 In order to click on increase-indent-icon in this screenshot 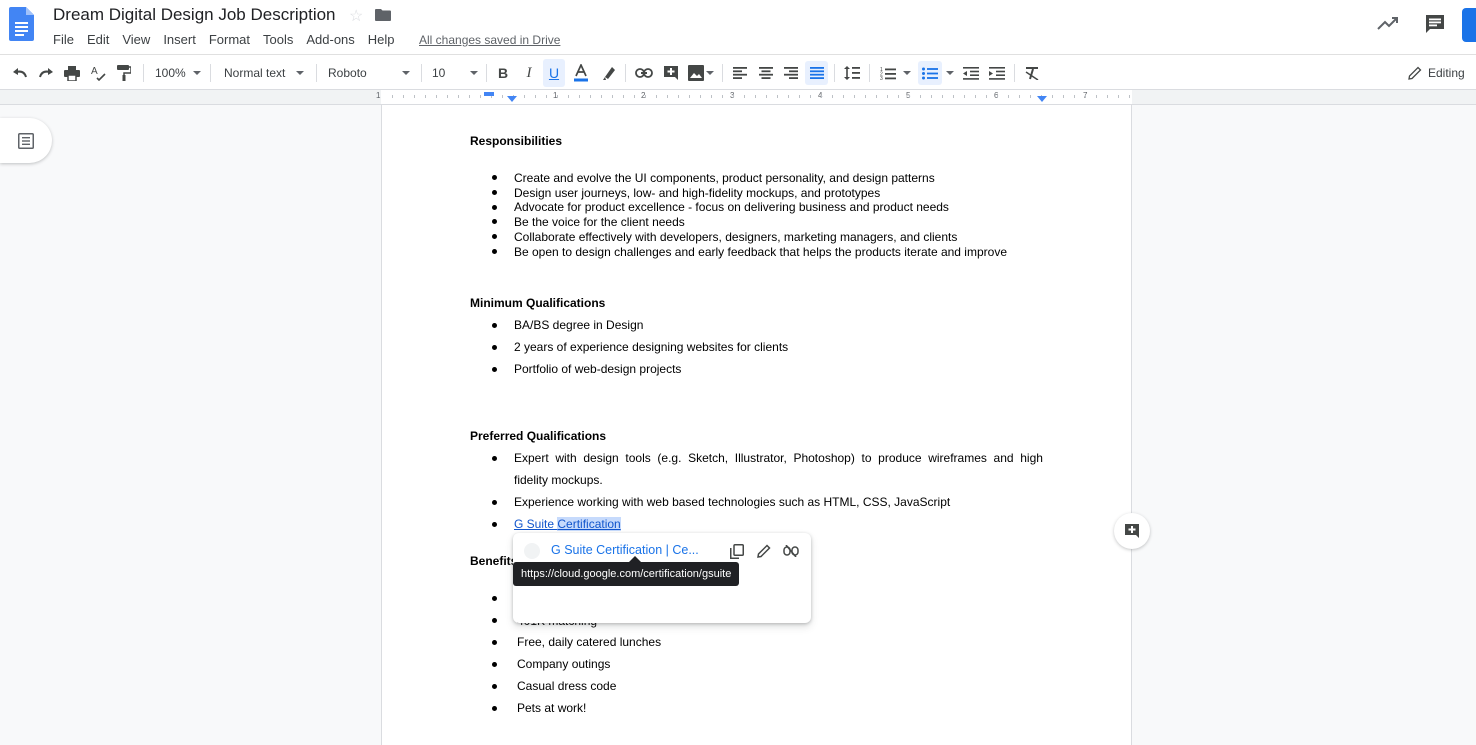, I will do `click(997, 73)`.